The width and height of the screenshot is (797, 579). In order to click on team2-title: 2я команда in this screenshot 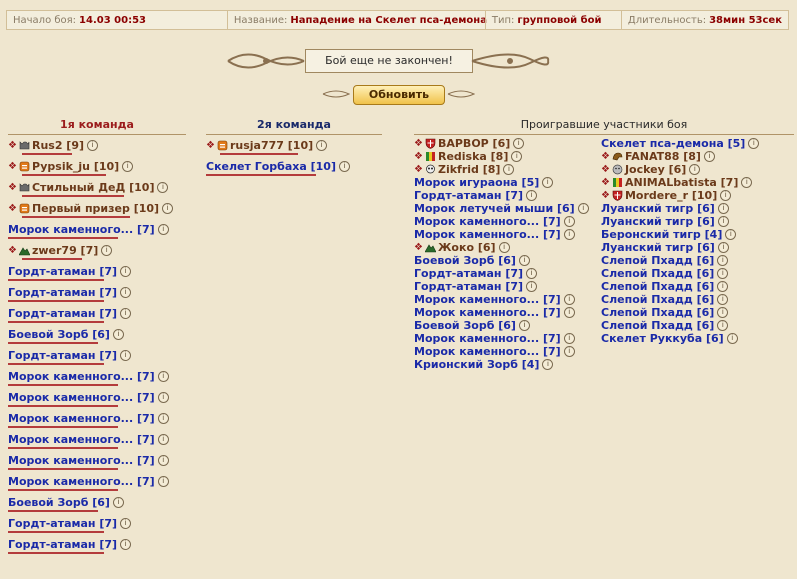, I will do `click(294, 126)`.